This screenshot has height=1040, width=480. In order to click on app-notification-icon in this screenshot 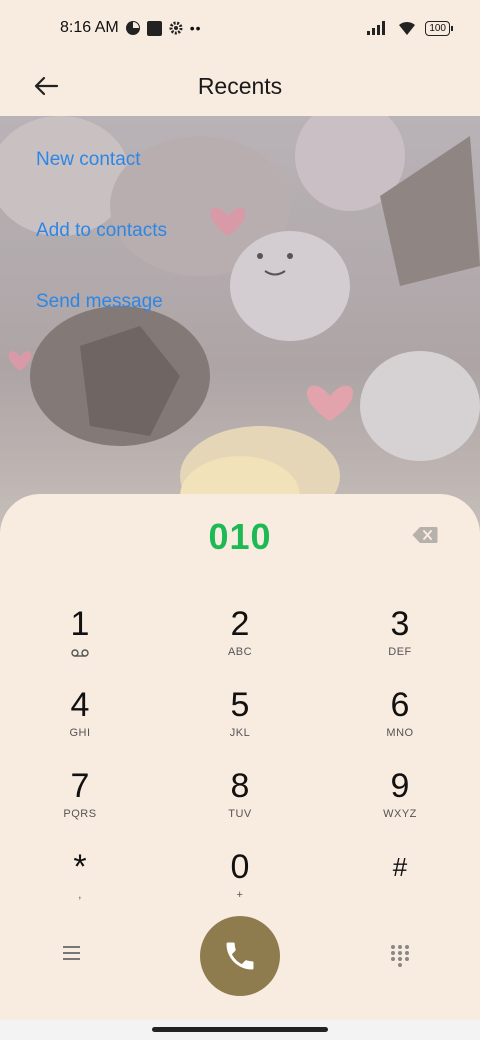, I will do `click(132, 28)`.